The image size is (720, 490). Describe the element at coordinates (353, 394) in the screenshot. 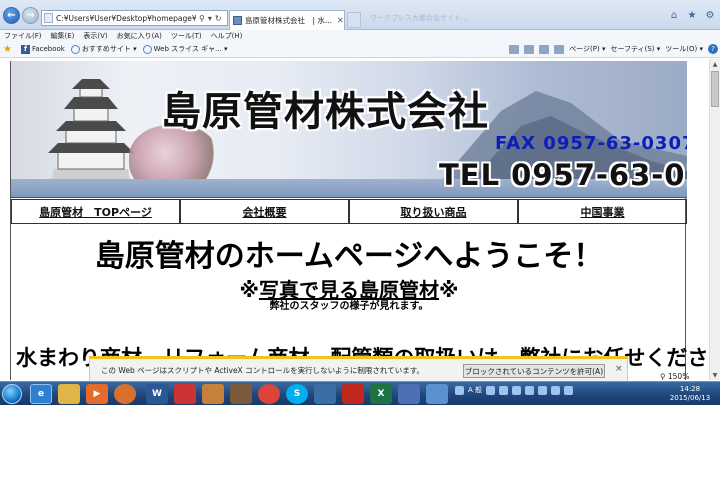

I see `acrobat-icon` at that location.